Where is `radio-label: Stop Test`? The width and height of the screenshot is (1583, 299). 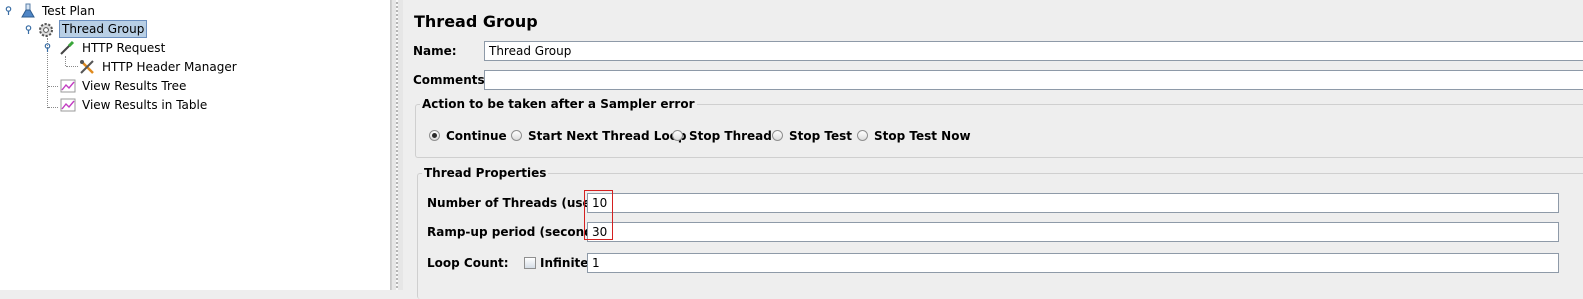
radio-label: Stop Test is located at coordinates (820, 136).